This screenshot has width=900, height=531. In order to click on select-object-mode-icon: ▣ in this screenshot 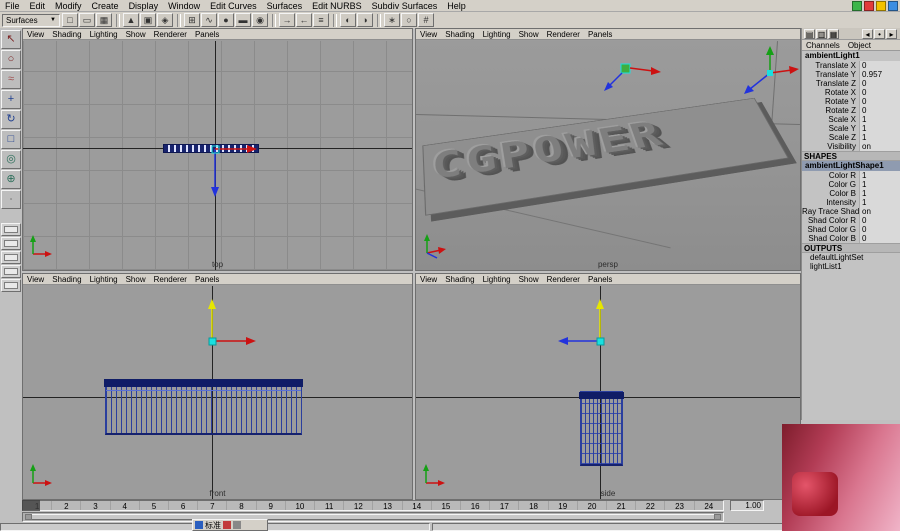, I will do `click(148, 20)`.